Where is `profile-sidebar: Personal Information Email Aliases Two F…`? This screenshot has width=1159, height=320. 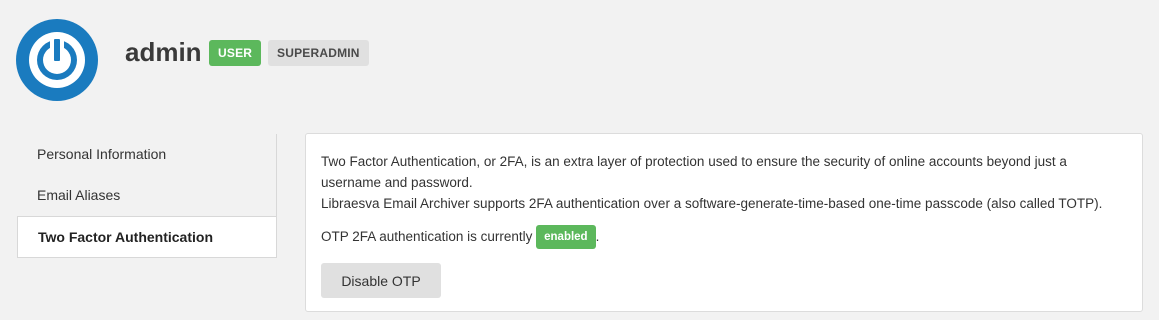
profile-sidebar: Personal Information Email Aliases Two F… is located at coordinates (147, 196).